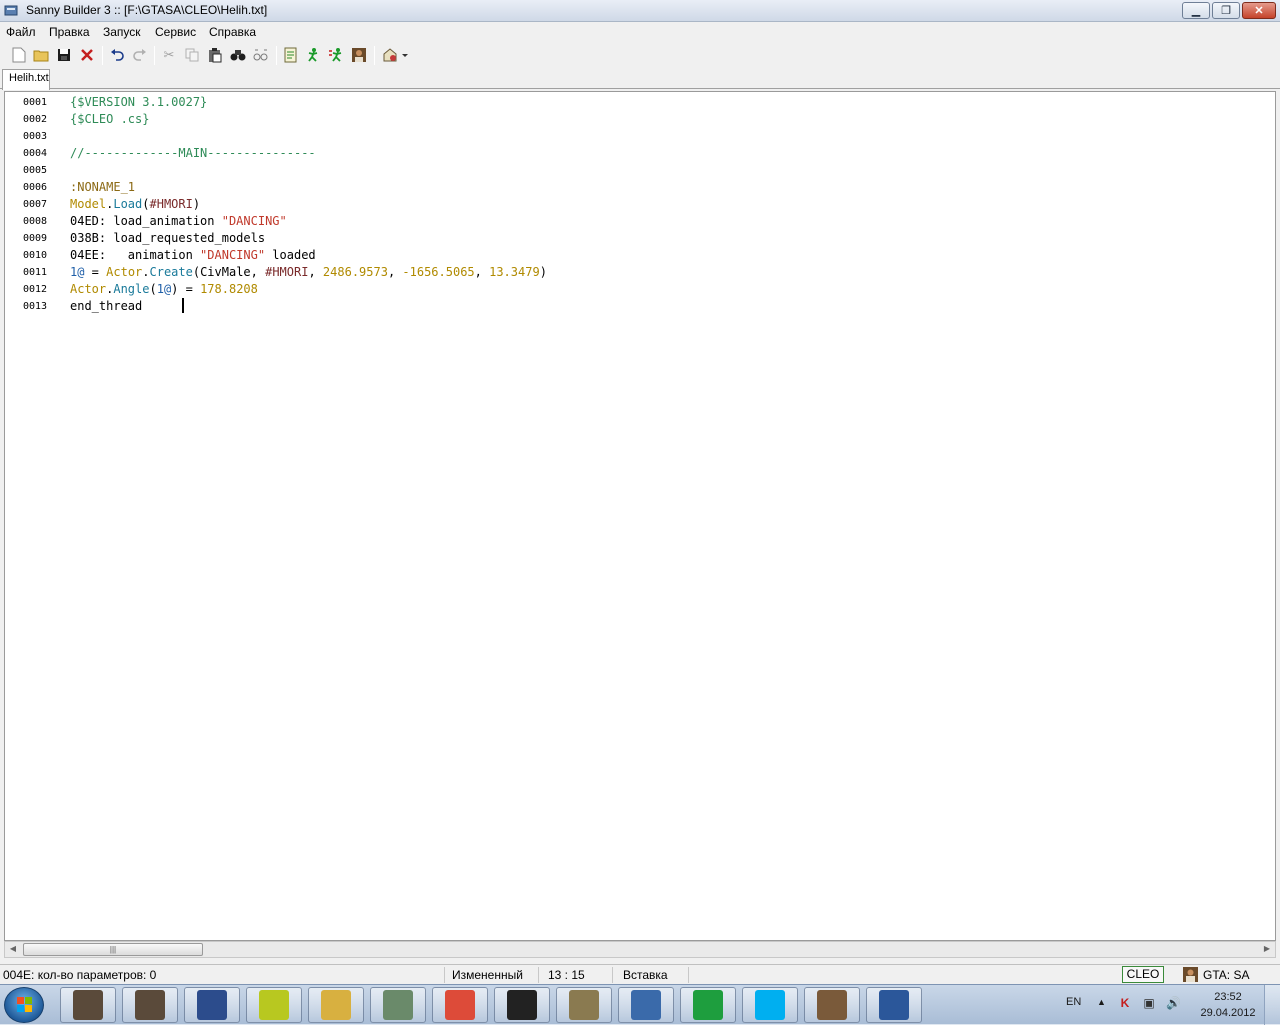 The height and width of the screenshot is (1025, 1280). What do you see at coordinates (175, 32) in the screenshot?
I see `menu-service: Сервис` at bounding box center [175, 32].